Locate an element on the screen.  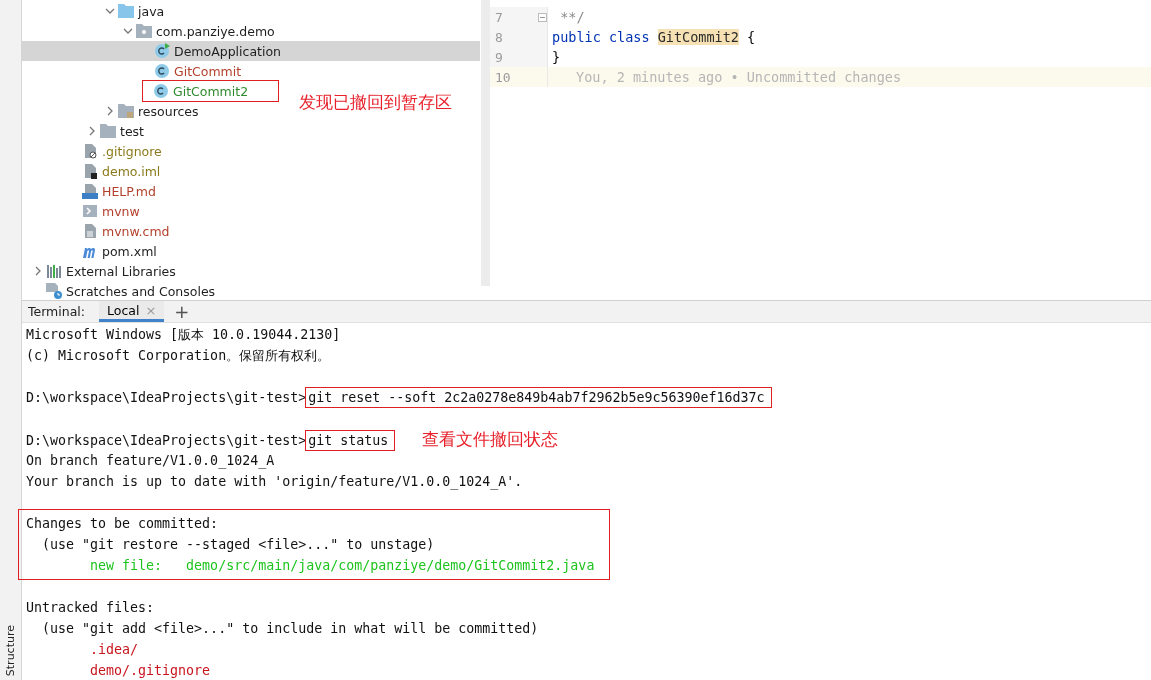
tree-row: DemoApplication is located at coordinates (251, 51).